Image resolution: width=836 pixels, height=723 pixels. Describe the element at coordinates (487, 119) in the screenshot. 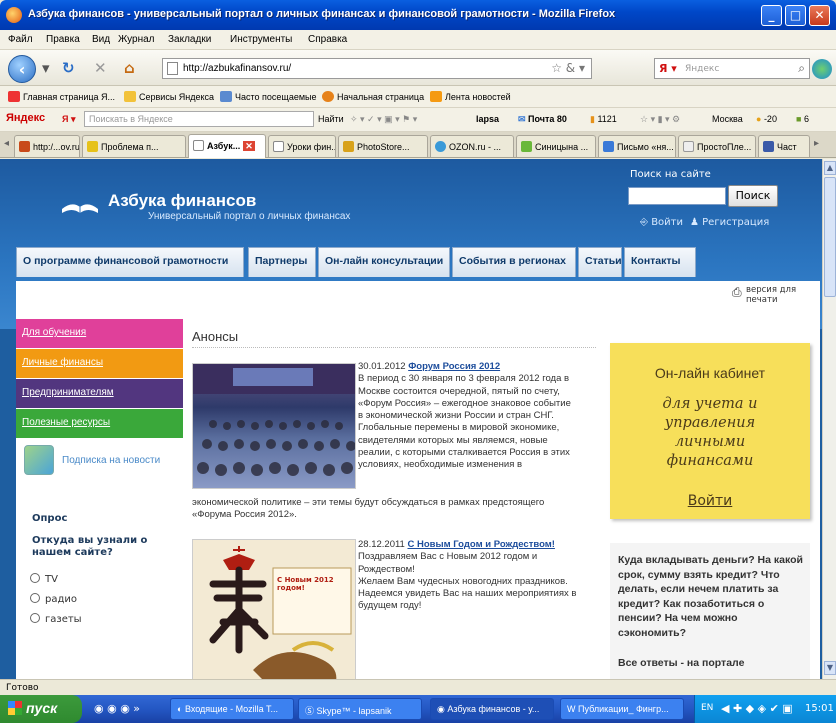

I see `yandex-user: lapsa` at that location.